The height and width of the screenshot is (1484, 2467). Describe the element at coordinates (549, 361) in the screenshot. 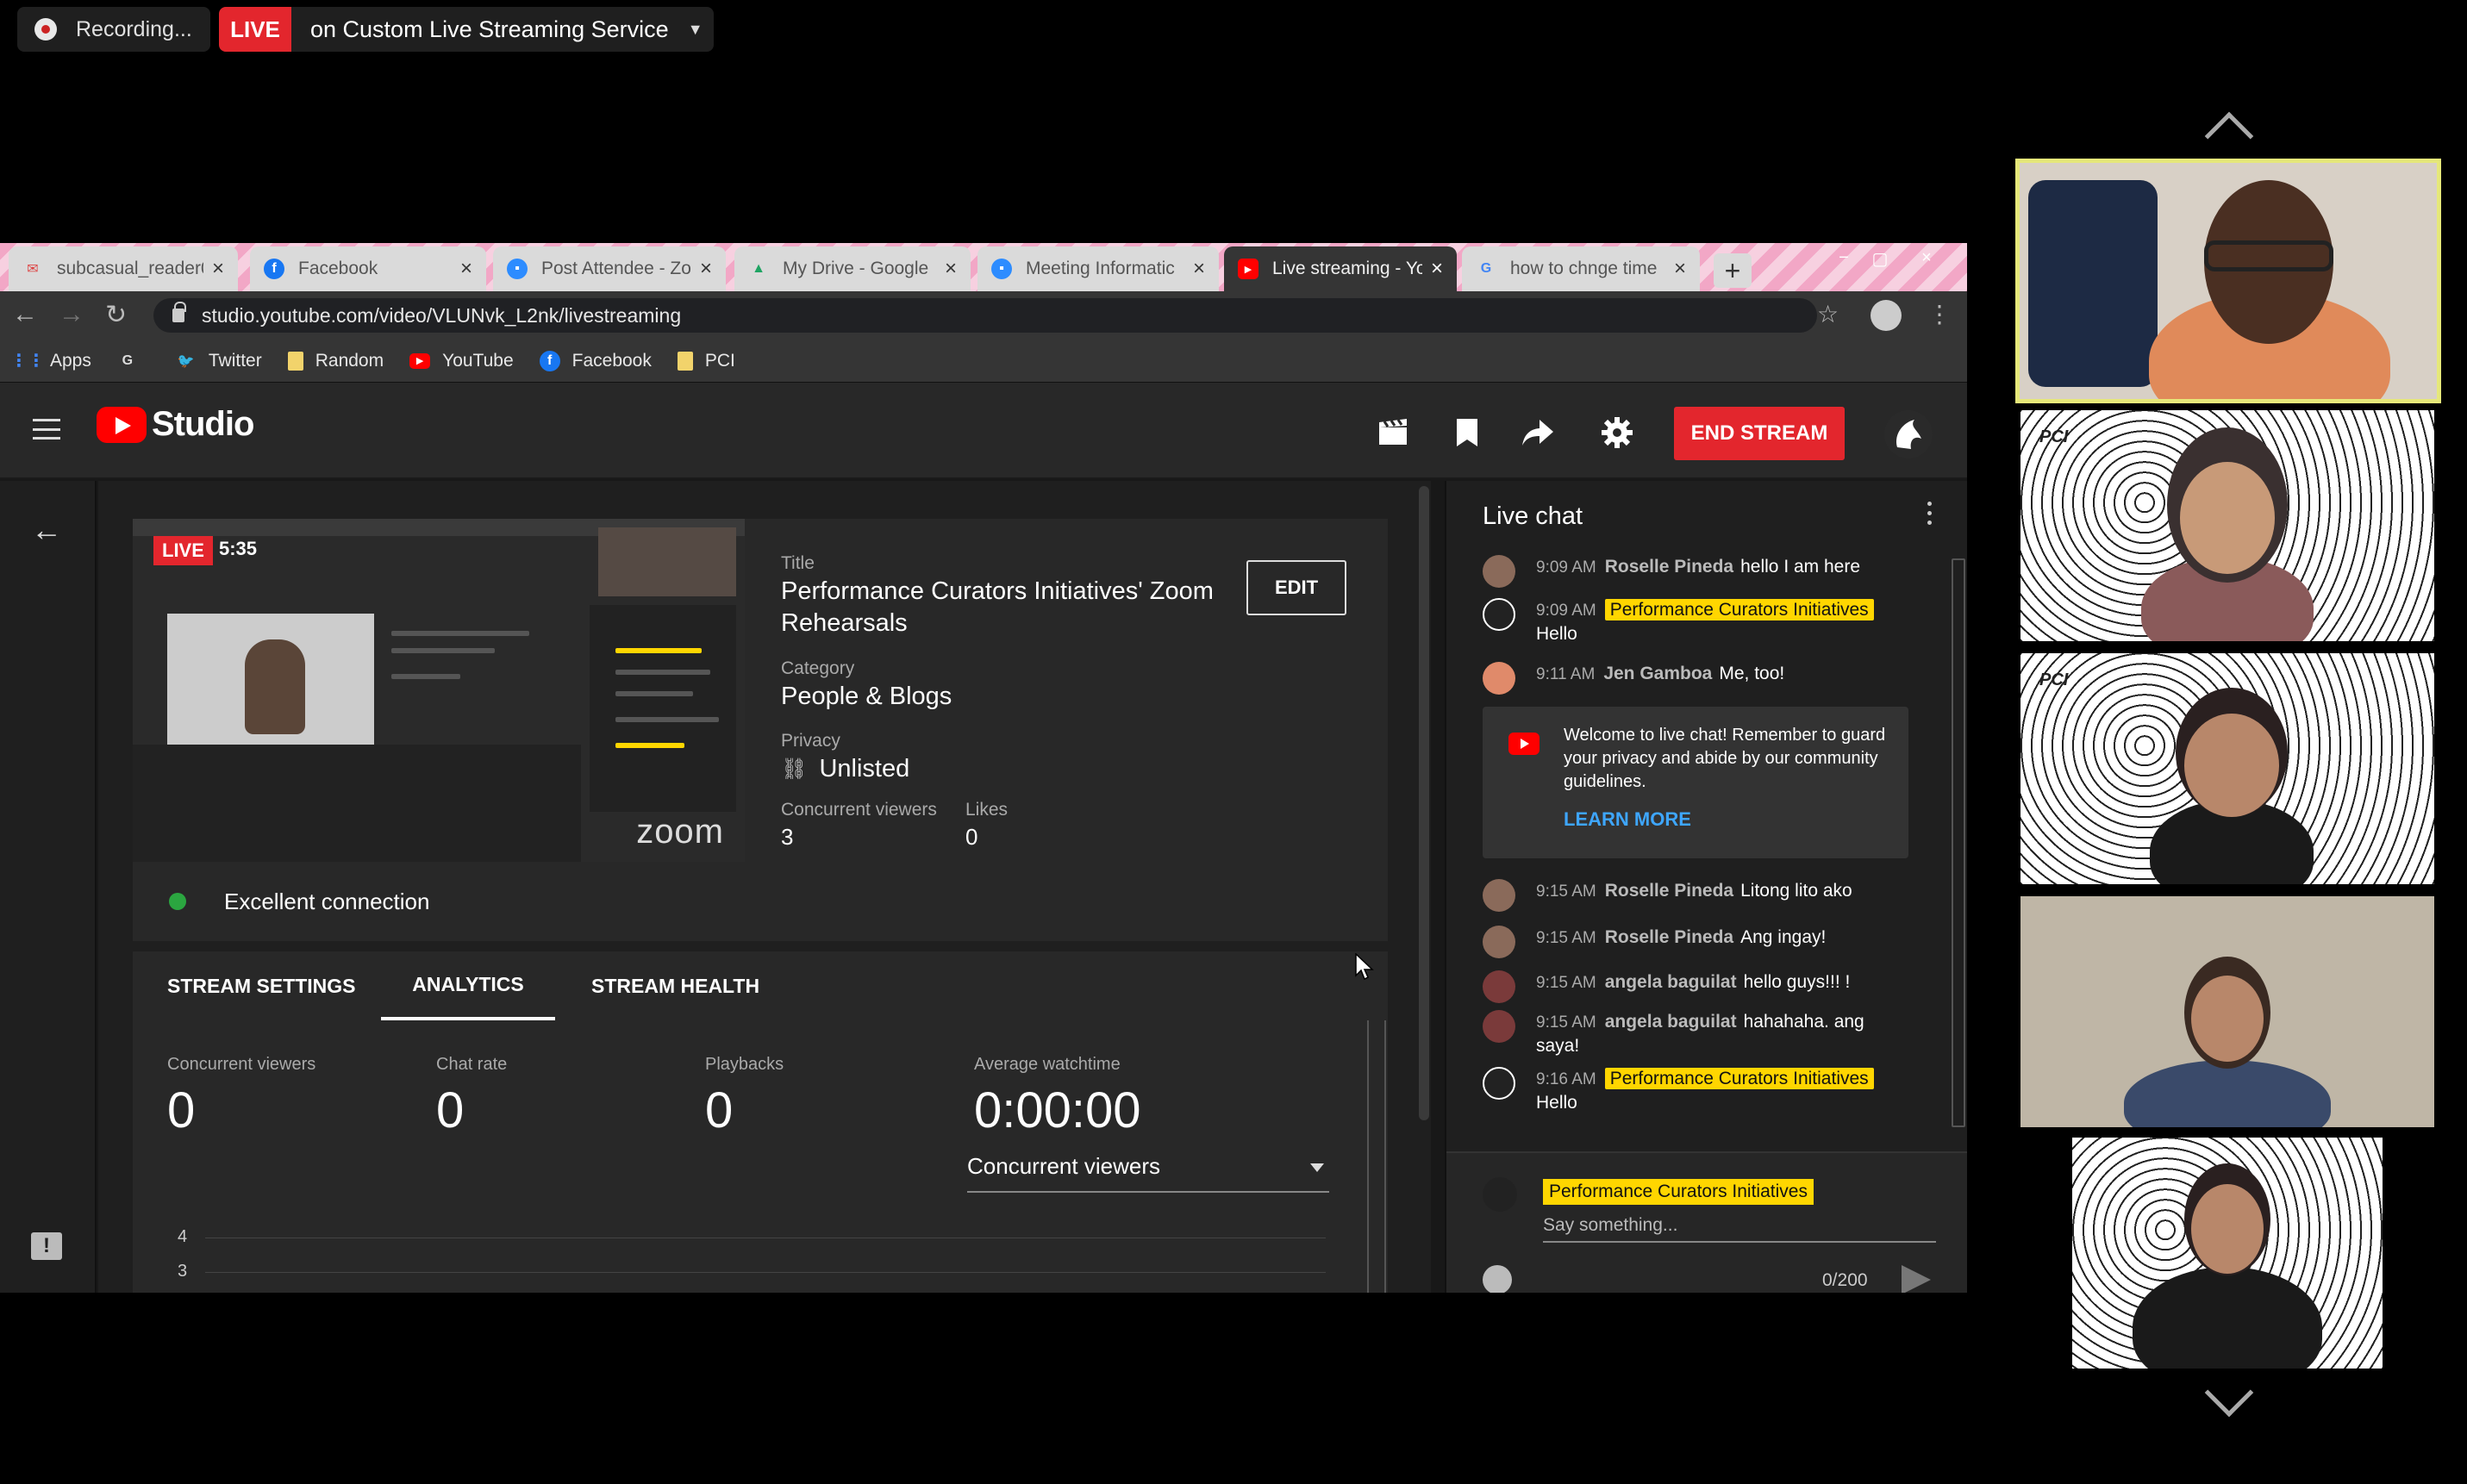

I see `facebook-icon: f` at that location.